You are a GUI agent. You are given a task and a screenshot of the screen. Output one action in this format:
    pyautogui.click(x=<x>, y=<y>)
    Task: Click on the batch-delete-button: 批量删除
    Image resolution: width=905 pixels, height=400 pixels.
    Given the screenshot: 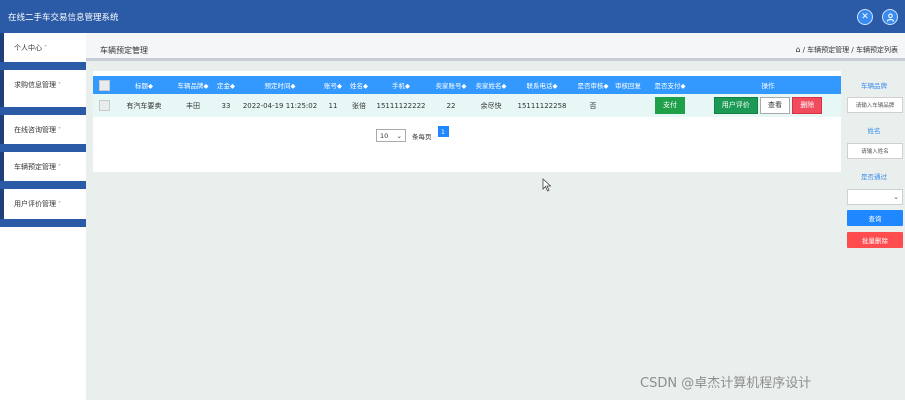 What is the action you would take?
    pyautogui.click(x=875, y=240)
    